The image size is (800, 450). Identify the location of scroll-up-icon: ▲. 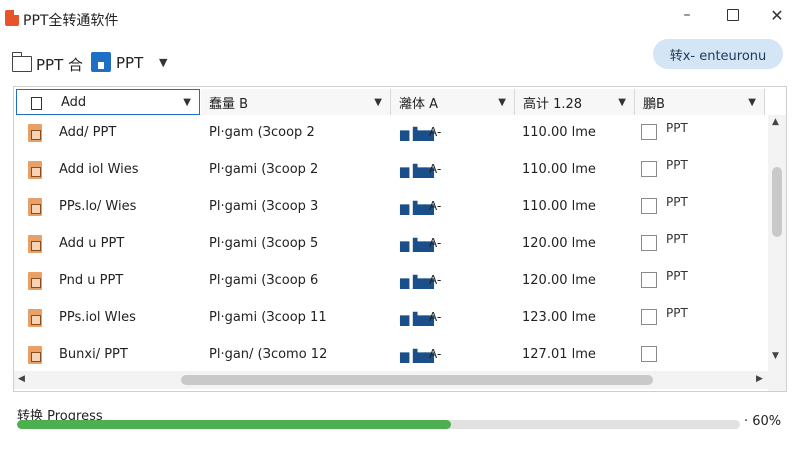
(775, 122).